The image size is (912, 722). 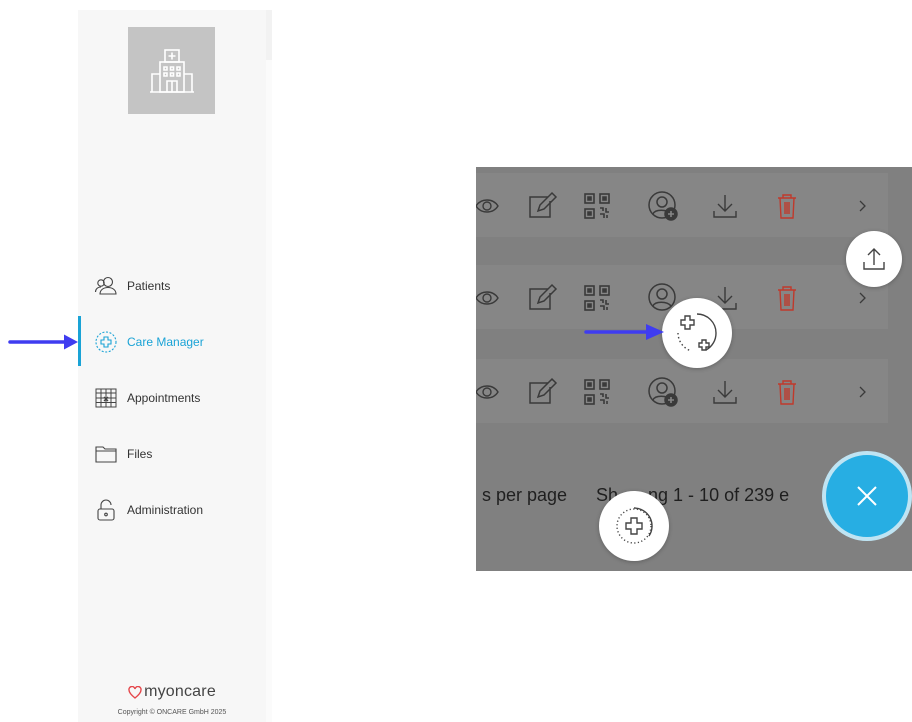 What do you see at coordinates (106, 510) in the screenshot?
I see `lock-icon` at bounding box center [106, 510].